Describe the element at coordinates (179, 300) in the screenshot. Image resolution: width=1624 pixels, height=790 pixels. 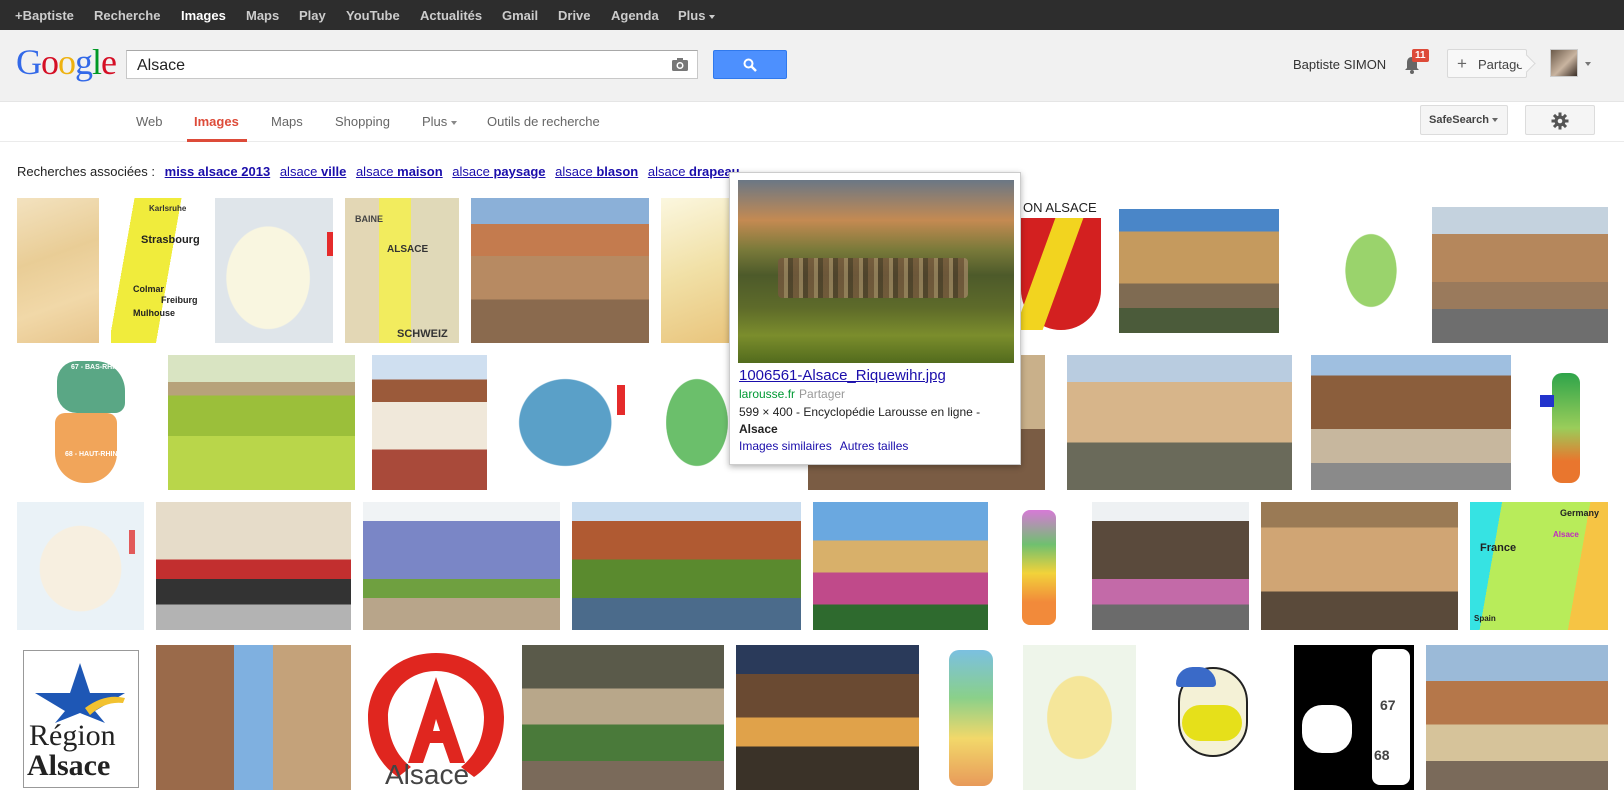
I see `thumb-label: Freiburg` at that location.